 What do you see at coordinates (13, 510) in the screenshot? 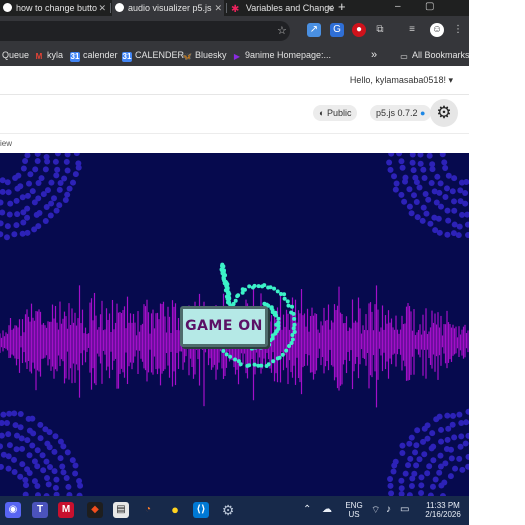
I see `discord-icon: ◉` at bounding box center [13, 510].